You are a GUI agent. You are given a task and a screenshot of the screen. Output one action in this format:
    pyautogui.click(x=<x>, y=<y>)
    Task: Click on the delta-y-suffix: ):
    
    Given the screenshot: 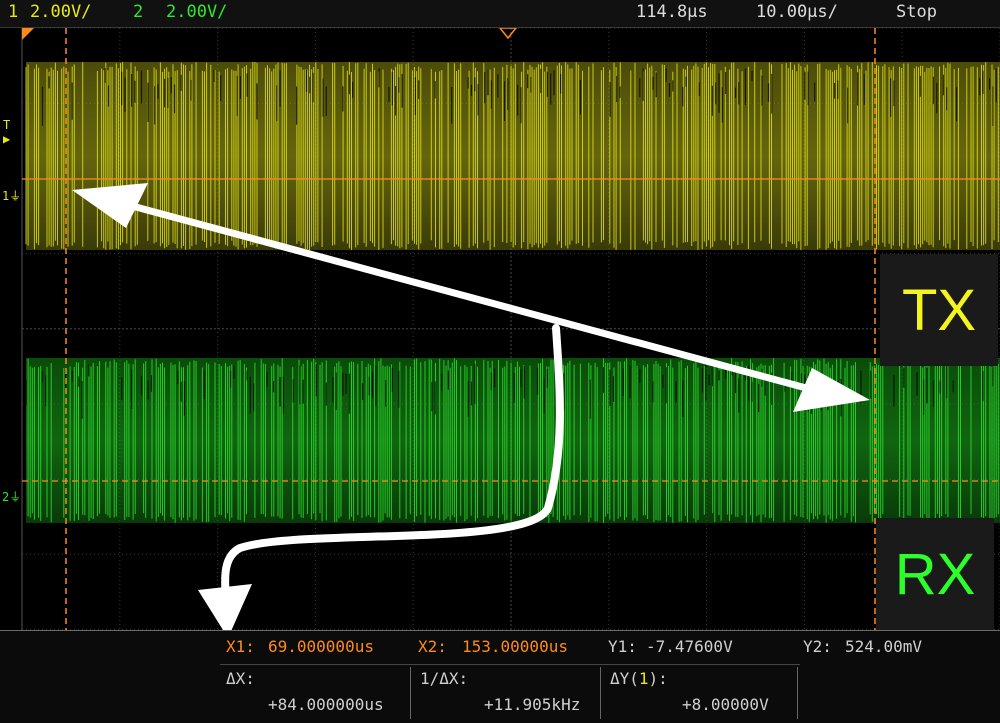 What is the action you would take?
    pyautogui.click(x=658, y=678)
    